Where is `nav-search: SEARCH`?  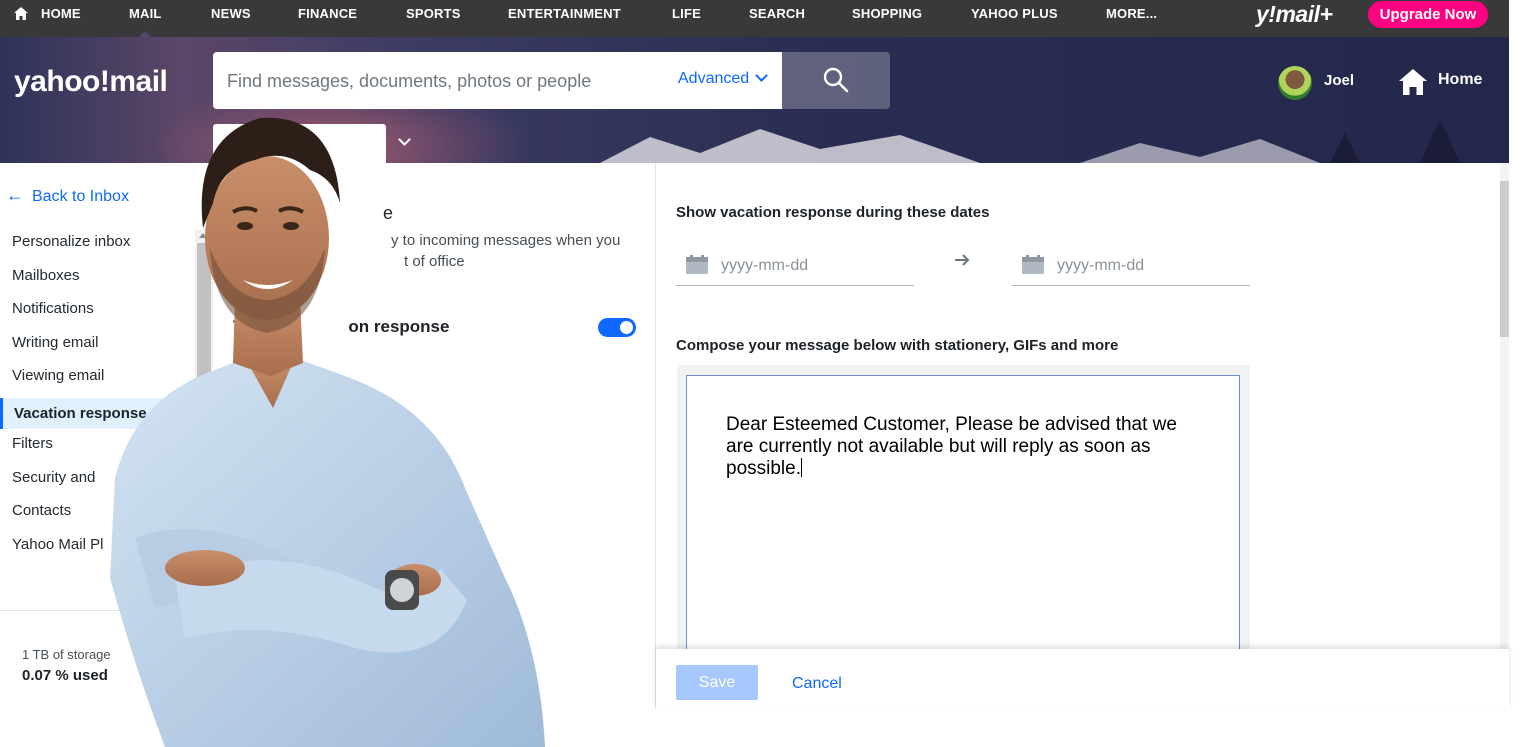 nav-search: SEARCH is located at coordinates (777, 14).